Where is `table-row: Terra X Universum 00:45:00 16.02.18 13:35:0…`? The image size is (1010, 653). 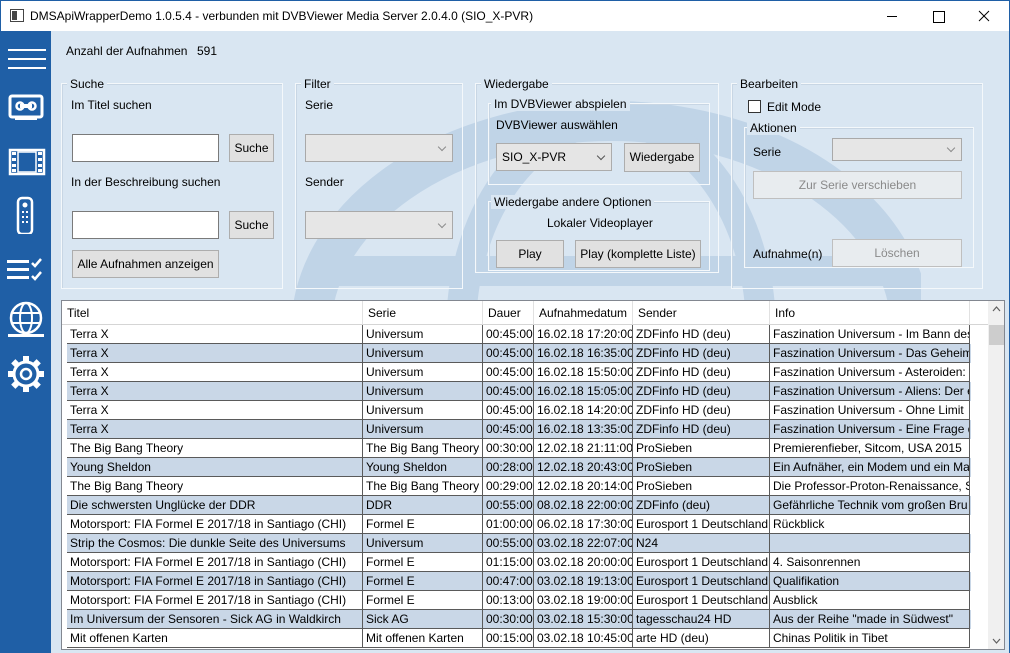
table-row: Terra X Universum 00:45:00 16.02.18 13:35:0… is located at coordinates (519, 429).